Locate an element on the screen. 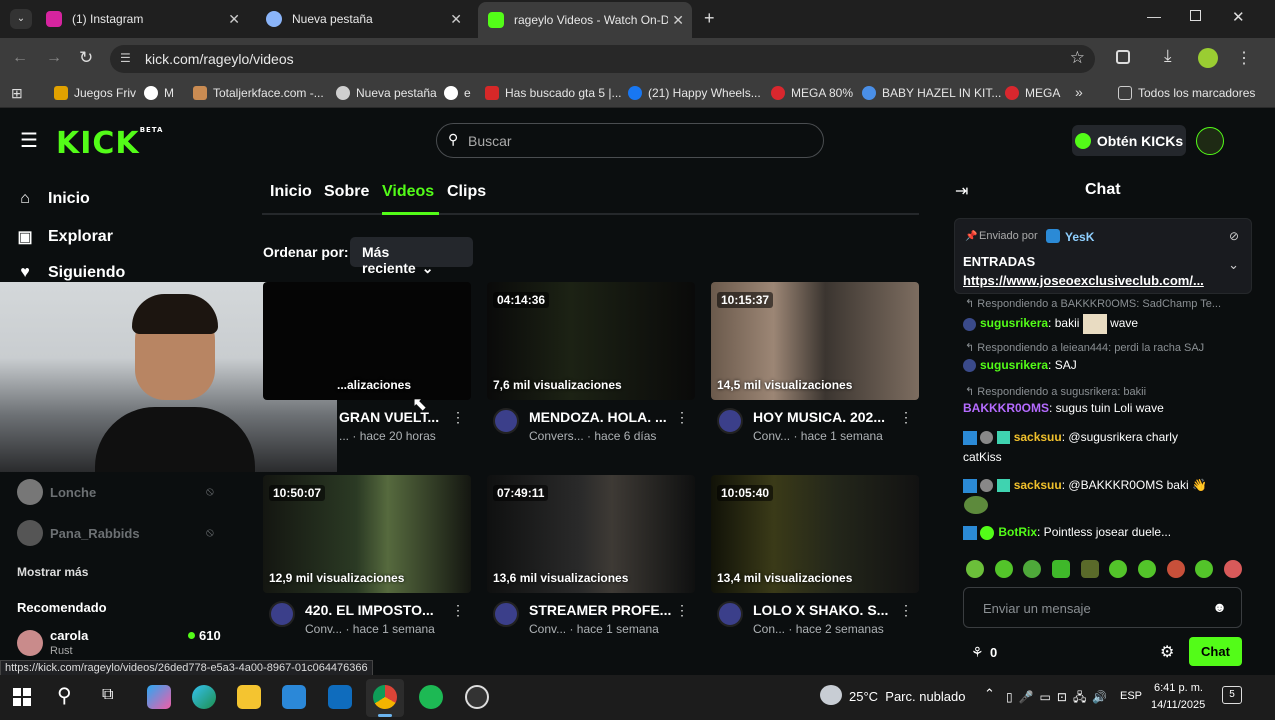 This screenshot has height=720, width=1275. sort-dropdown: Más reciente ⌄ is located at coordinates (411, 256).